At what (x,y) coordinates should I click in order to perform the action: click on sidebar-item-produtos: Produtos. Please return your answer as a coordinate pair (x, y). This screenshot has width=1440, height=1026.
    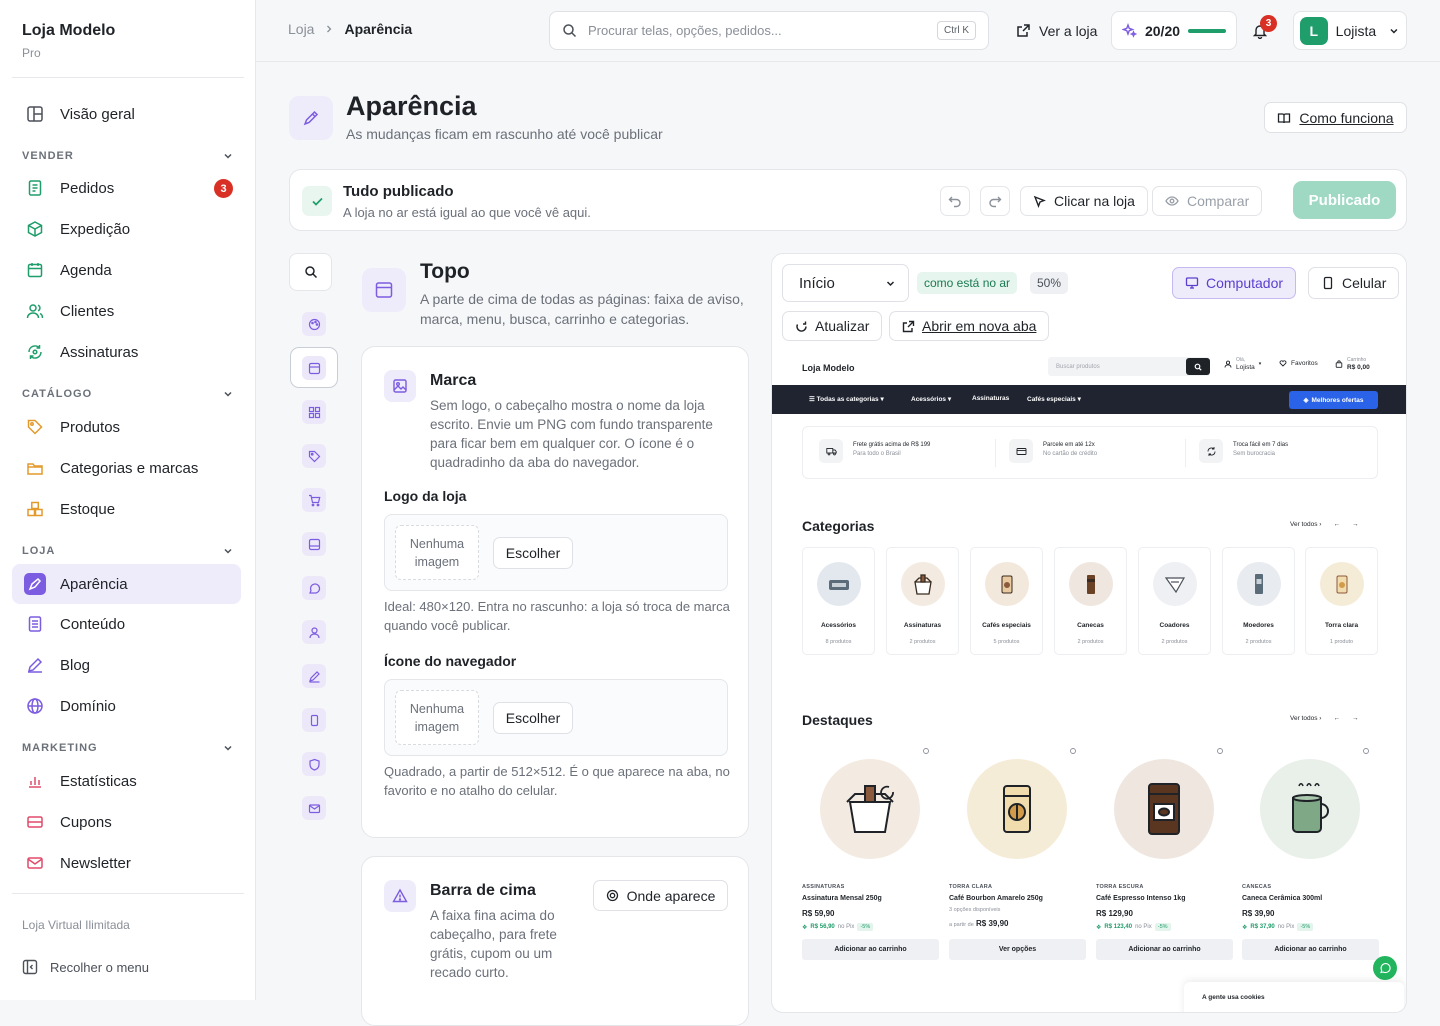
    Looking at the image, I should click on (126, 427).